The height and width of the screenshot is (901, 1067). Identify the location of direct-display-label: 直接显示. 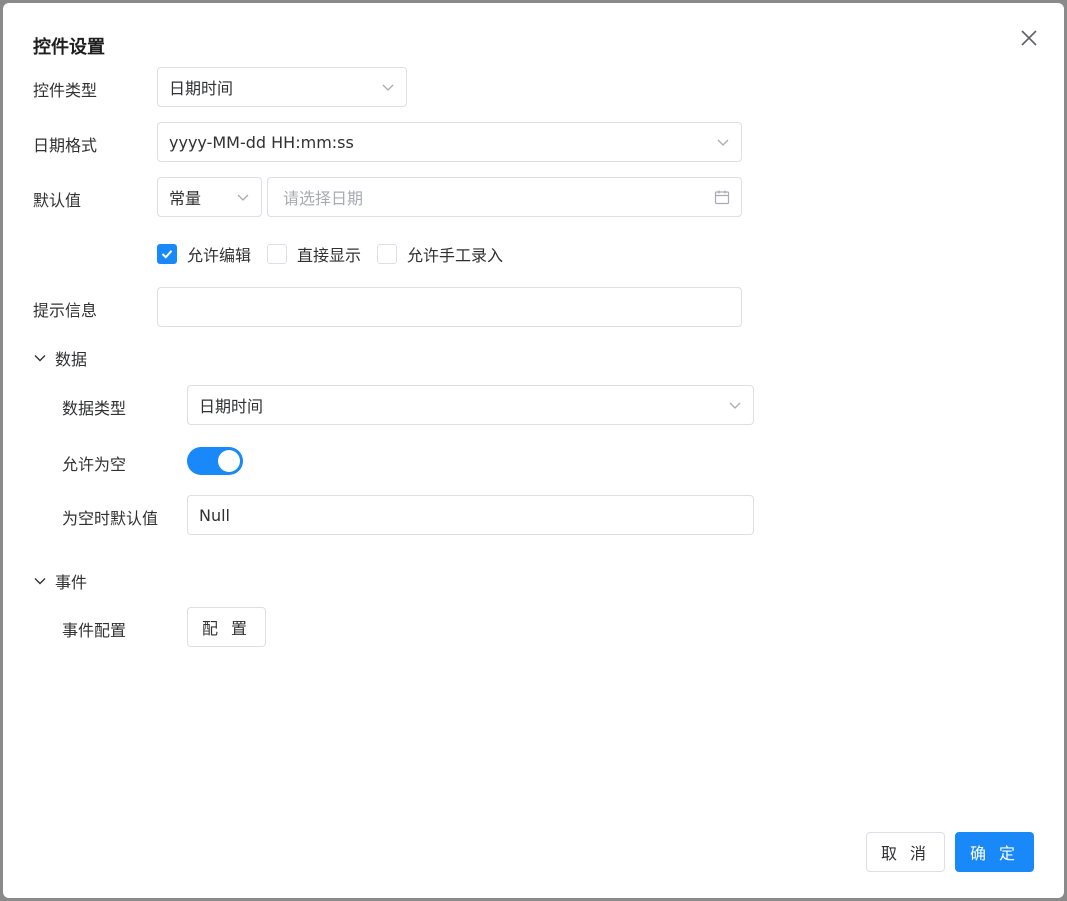
(329, 255).